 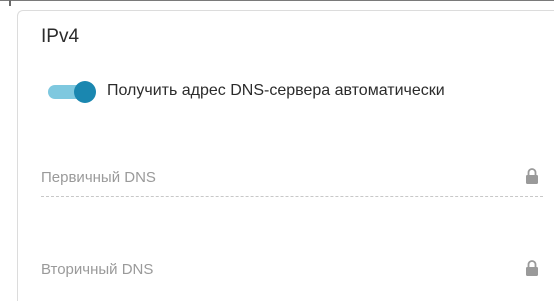 What do you see at coordinates (278, 177) in the screenshot?
I see `primary-dns-input` at bounding box center [278, 177].